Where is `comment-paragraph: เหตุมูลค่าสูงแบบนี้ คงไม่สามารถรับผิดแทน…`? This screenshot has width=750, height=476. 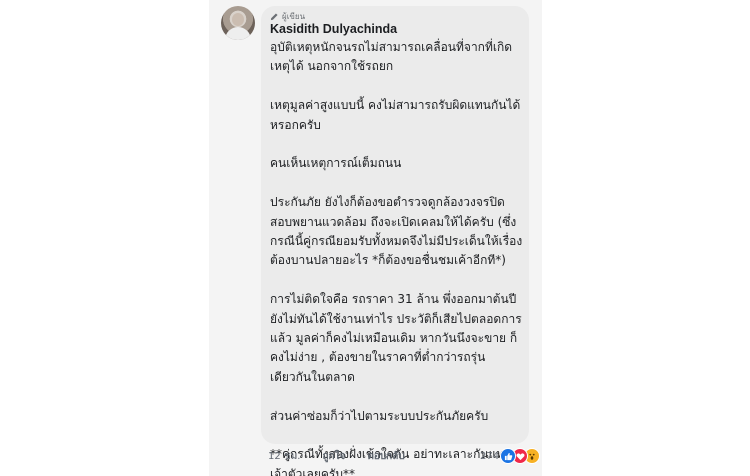
comment-paragraph: เหตุมูลค่าสูงแบบนี้ คงไม่สามารถรับผิดแทน… is located at coordinates (397, 115).